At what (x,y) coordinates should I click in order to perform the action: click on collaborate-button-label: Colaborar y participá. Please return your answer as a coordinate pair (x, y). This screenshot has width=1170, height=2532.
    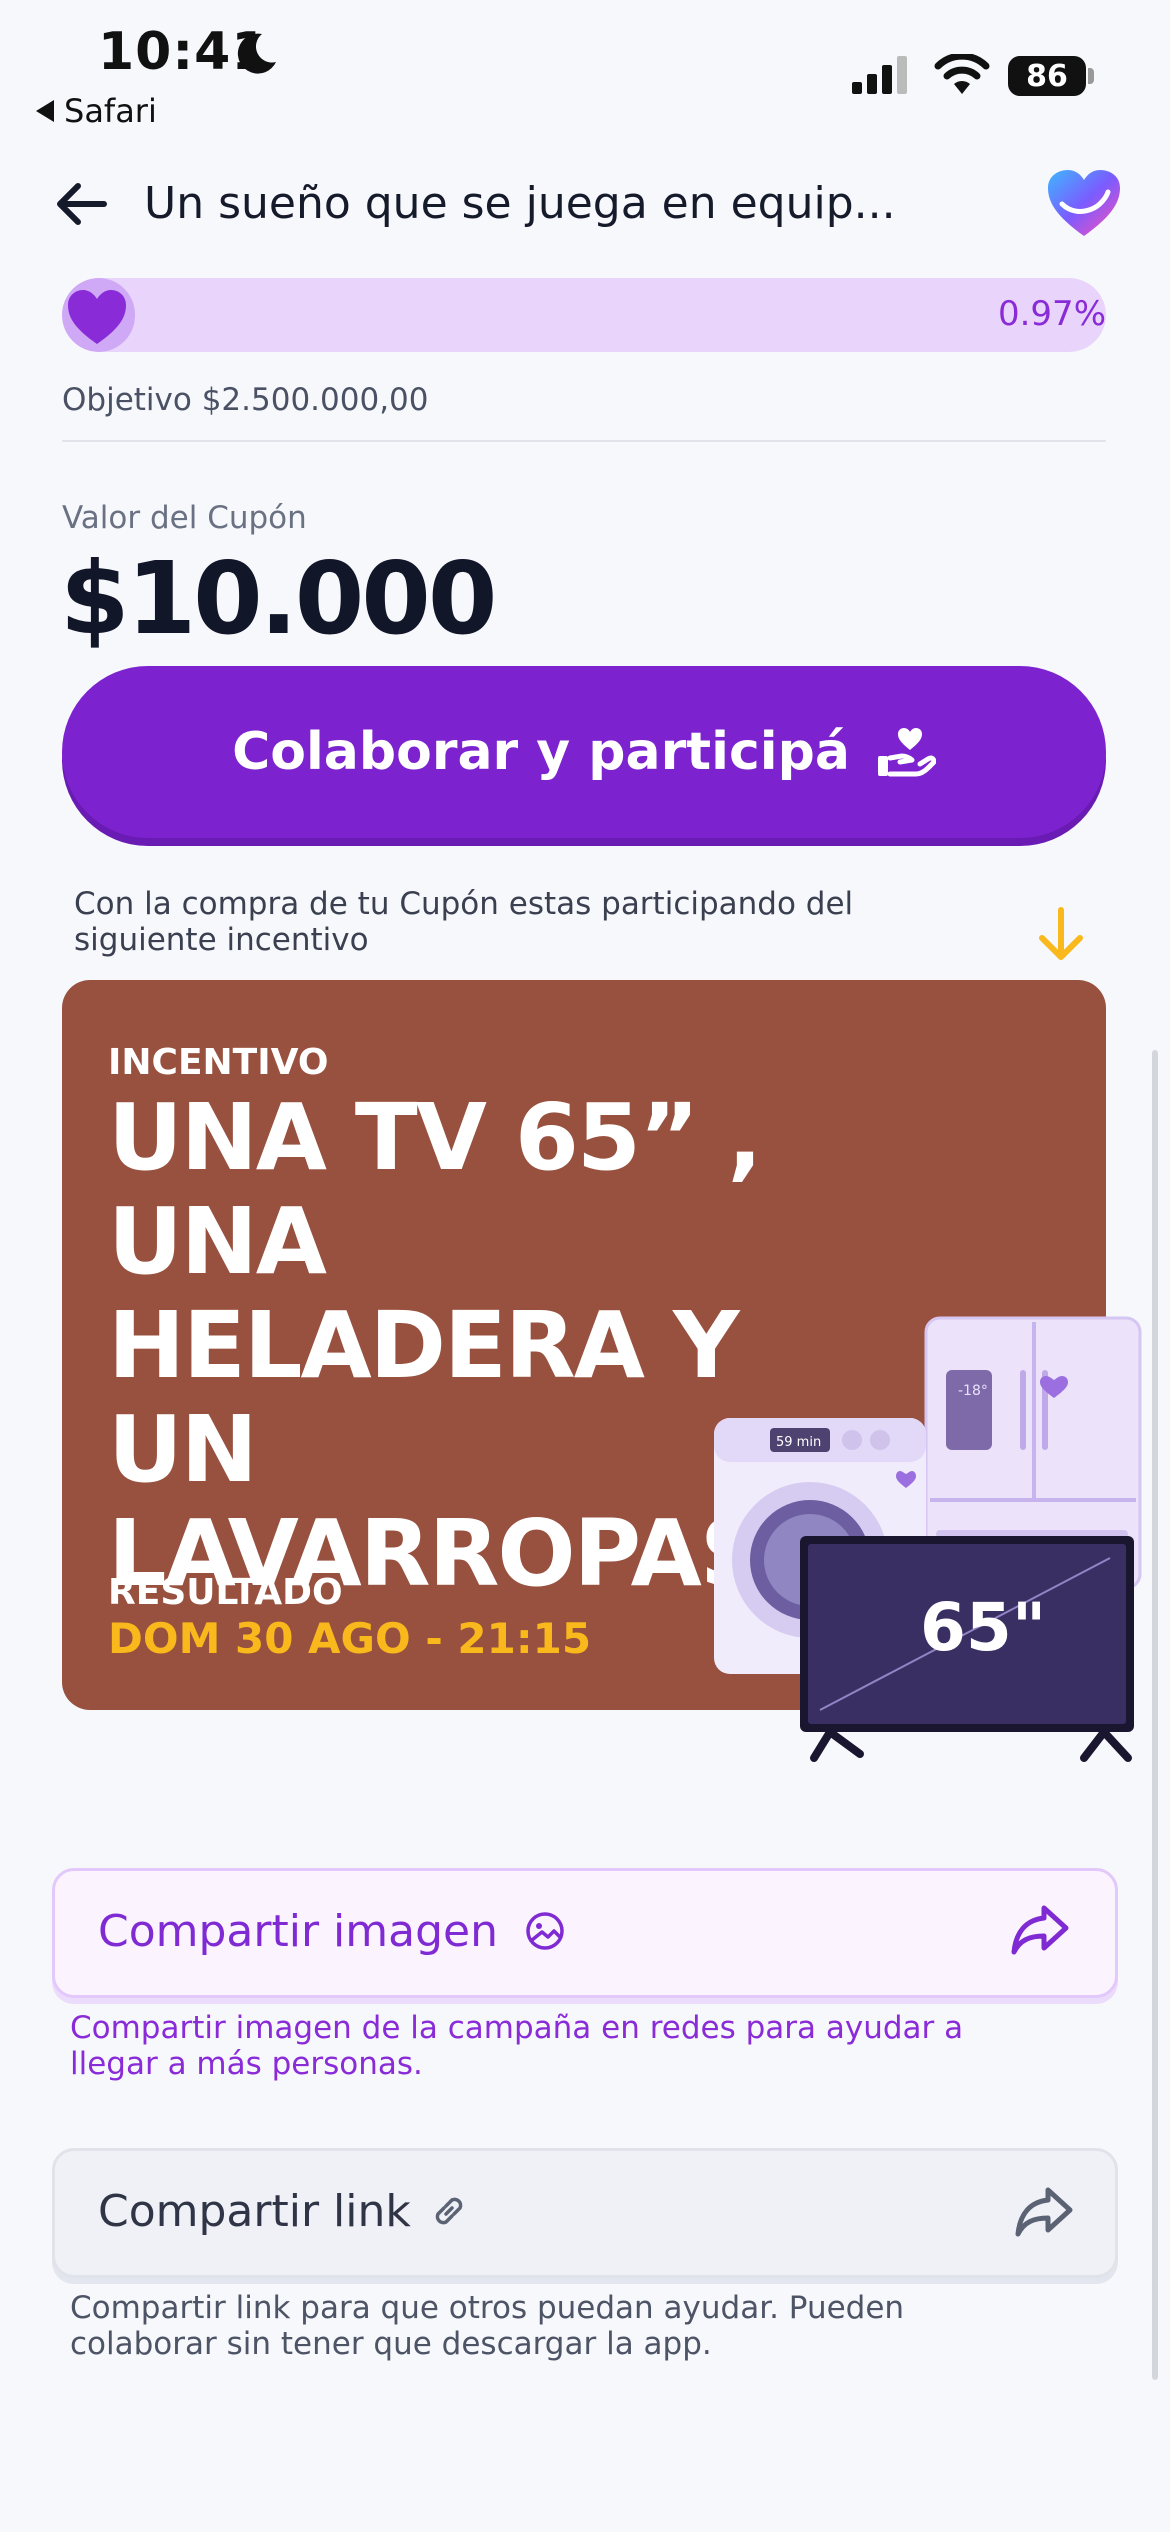
    Looking at the image, I should click on (541, 752).